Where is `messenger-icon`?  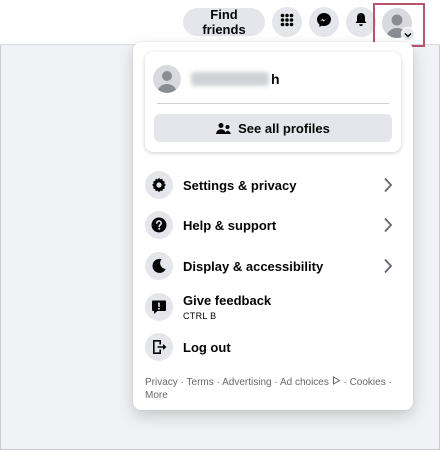 messenger-icon is located at coordinates (324, 22).